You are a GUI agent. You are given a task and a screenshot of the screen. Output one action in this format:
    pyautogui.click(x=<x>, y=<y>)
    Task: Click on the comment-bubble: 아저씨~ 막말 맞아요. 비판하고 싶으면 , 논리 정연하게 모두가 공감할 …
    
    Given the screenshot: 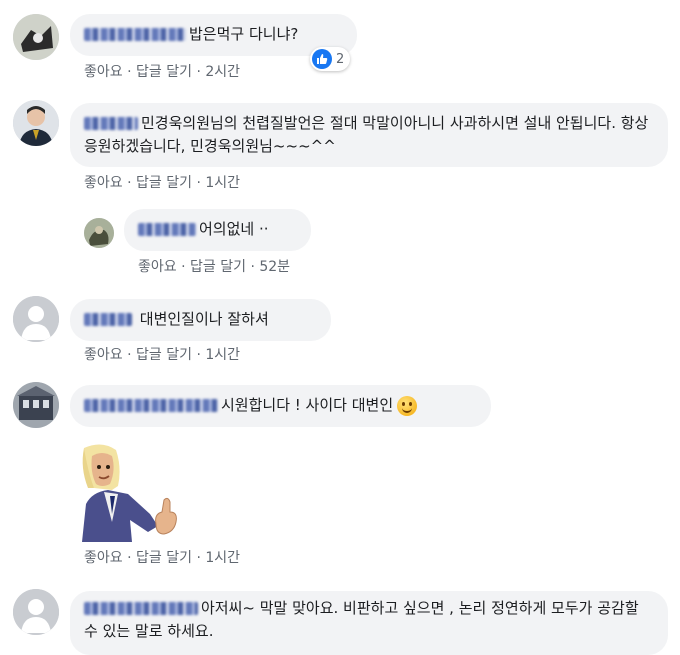 What is the action you would take?
    pyautogui.click(x=369, y=623)
    